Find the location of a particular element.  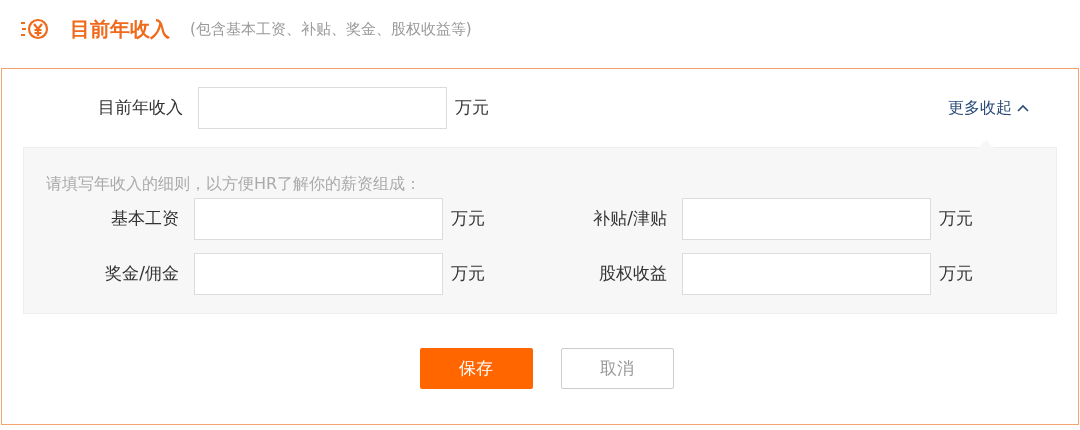

field-label: 基本工资 is located at coordinates (144, 219).